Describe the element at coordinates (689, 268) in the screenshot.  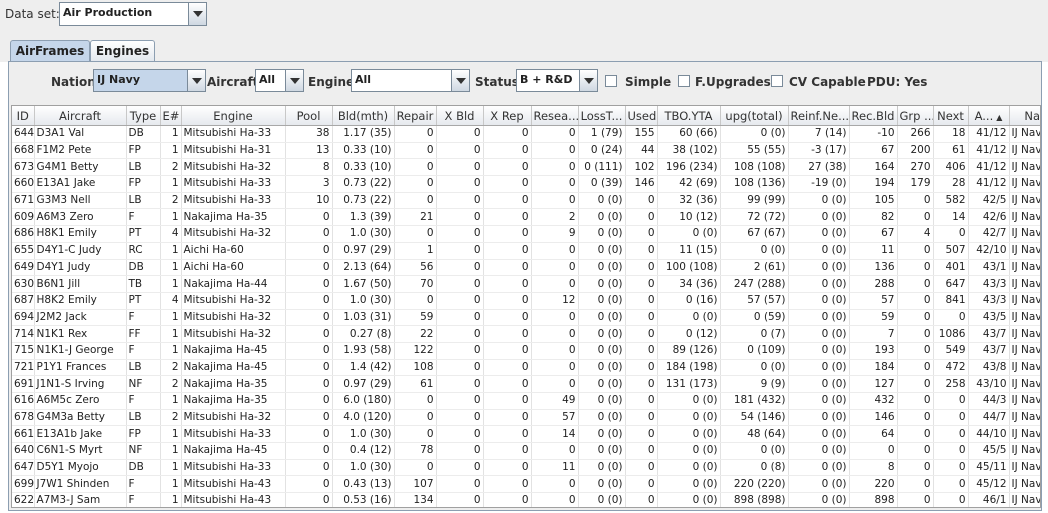
I see `table-cell: 100 (108)` at that location.